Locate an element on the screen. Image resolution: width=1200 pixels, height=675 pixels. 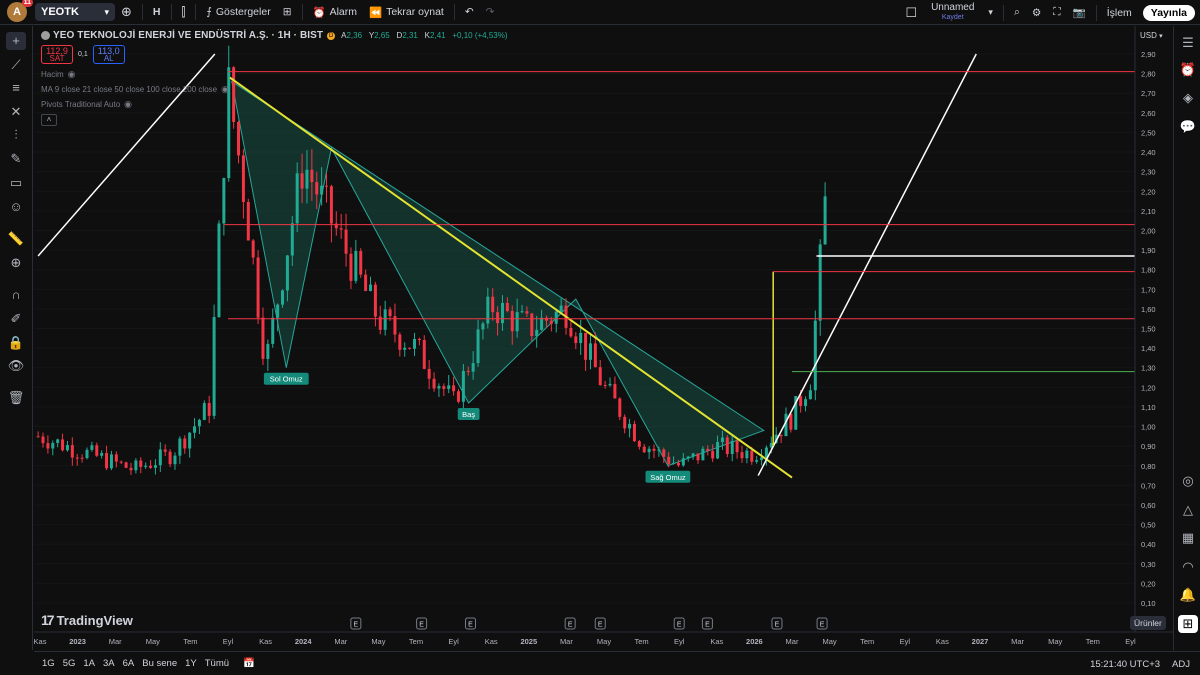
buy-button: 113,0 AL is located at coordinates (108, 54).